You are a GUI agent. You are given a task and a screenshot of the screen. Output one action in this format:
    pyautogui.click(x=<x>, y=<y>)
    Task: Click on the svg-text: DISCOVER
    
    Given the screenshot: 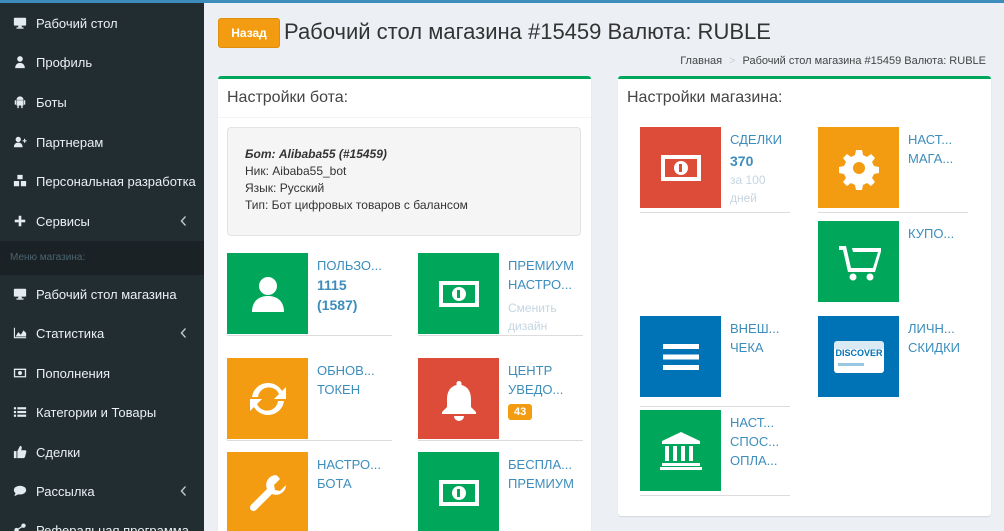 What is the action you would take?
    pyautogui.click(x=859, y=353)
    